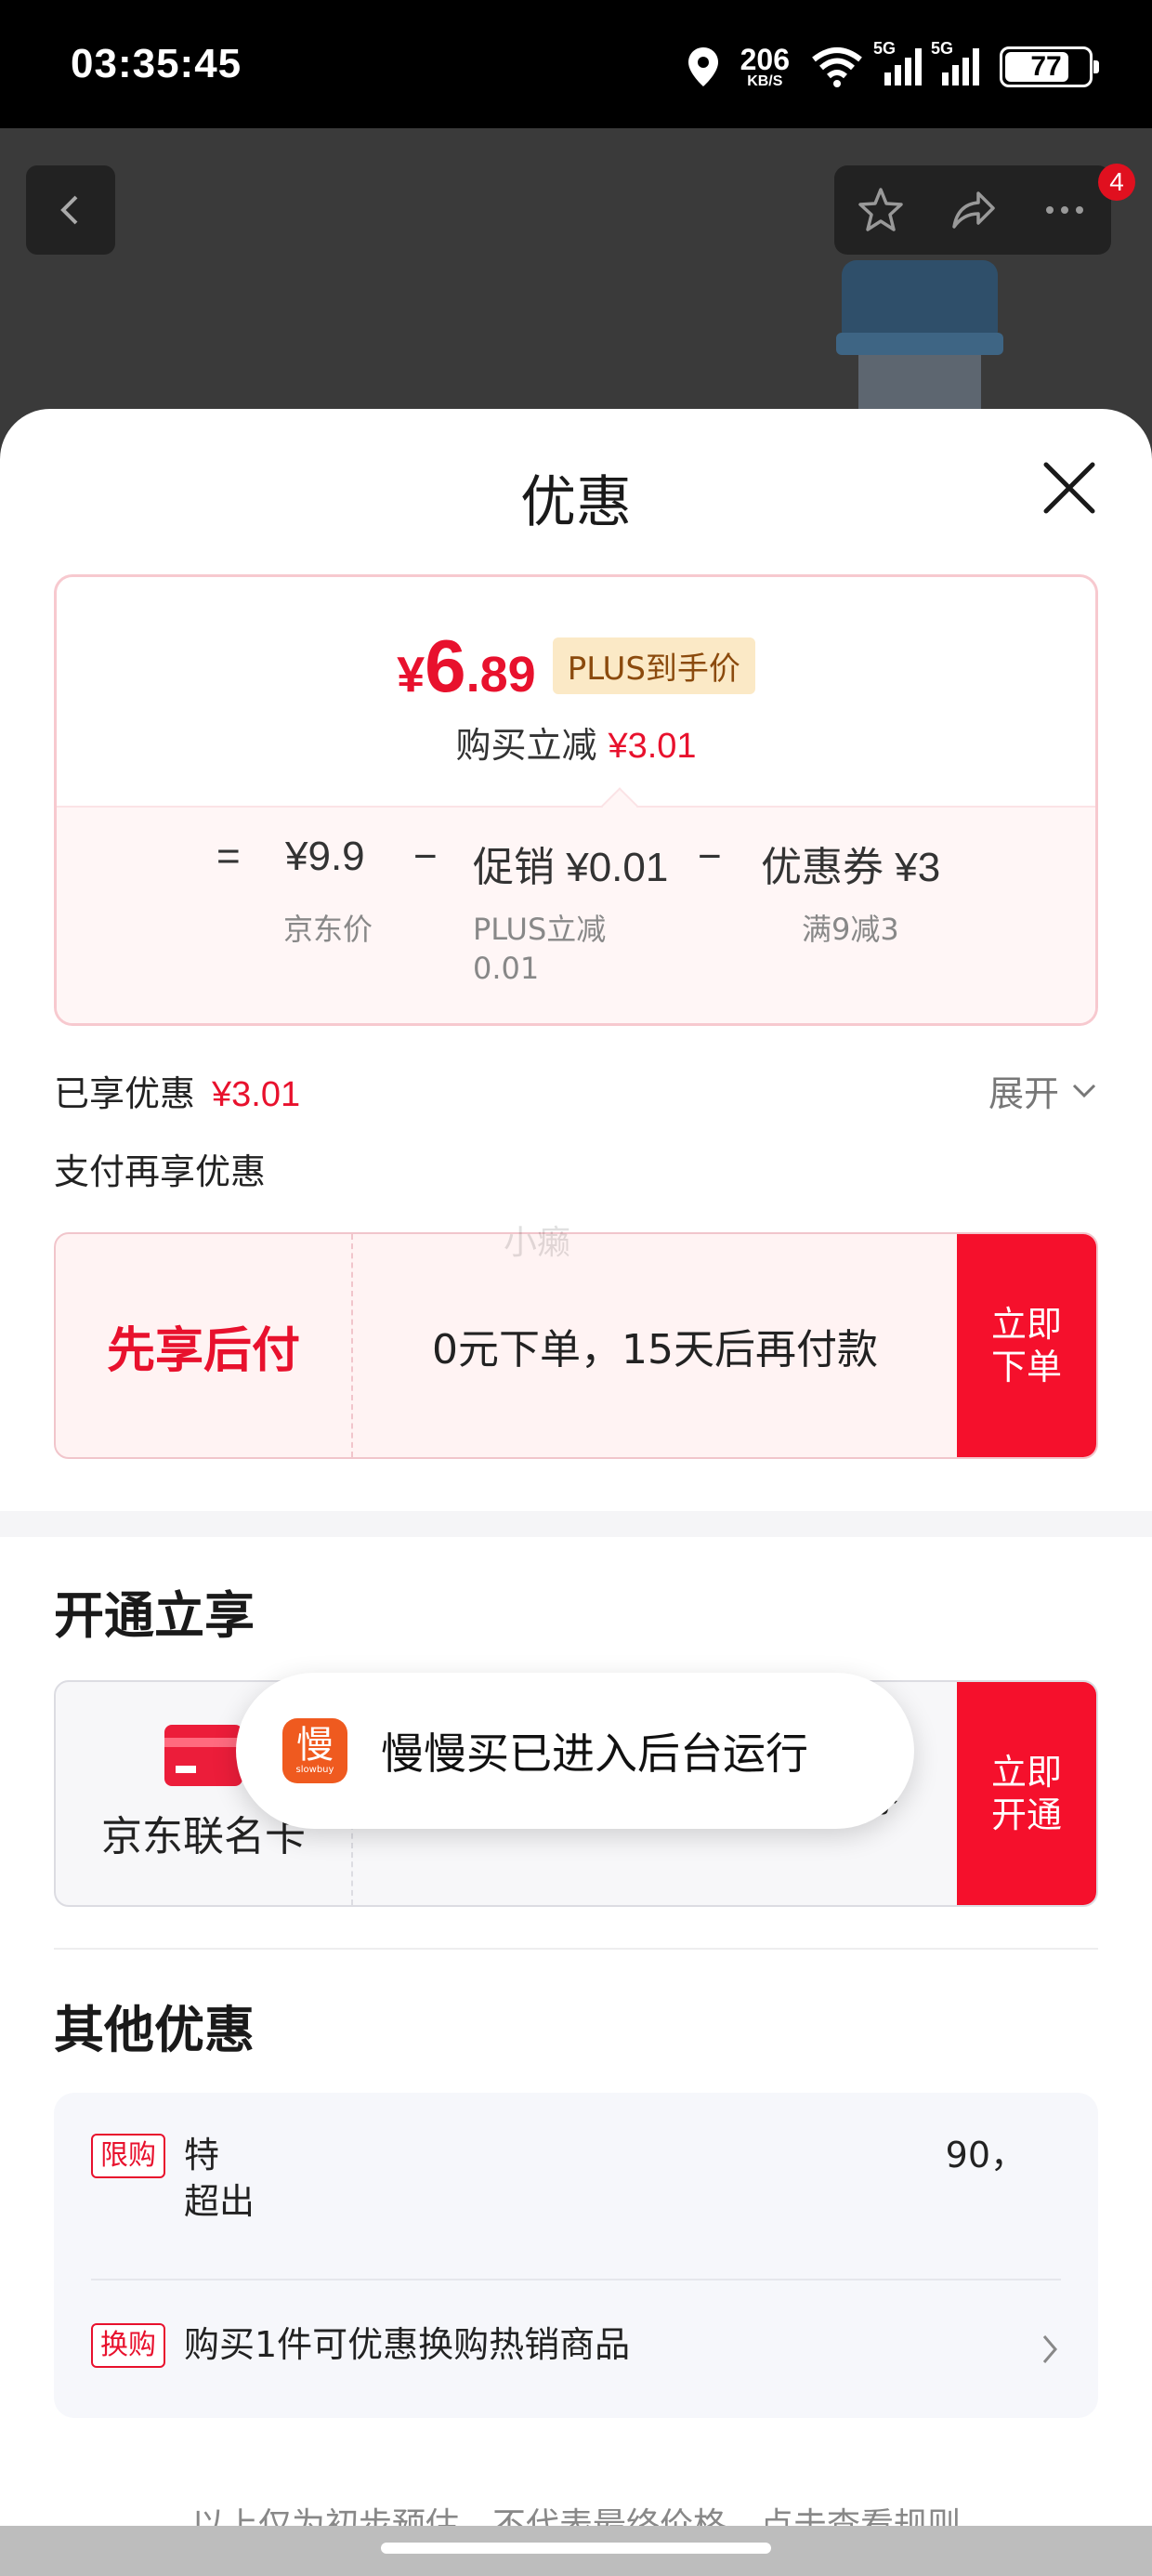  What do you see at coordinates (203, 1755) in the screenshot?
I see `credit-card-icon` at bounding box center [203, 1755].